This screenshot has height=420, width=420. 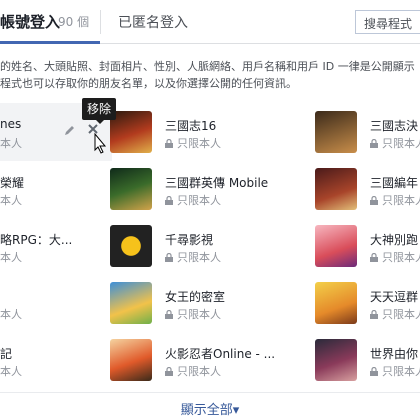 What do you see at coordinates (367, 248) in the screenshot?
I see `app-entry: 大神別跑只限本人` at bounding box center [367, 248].